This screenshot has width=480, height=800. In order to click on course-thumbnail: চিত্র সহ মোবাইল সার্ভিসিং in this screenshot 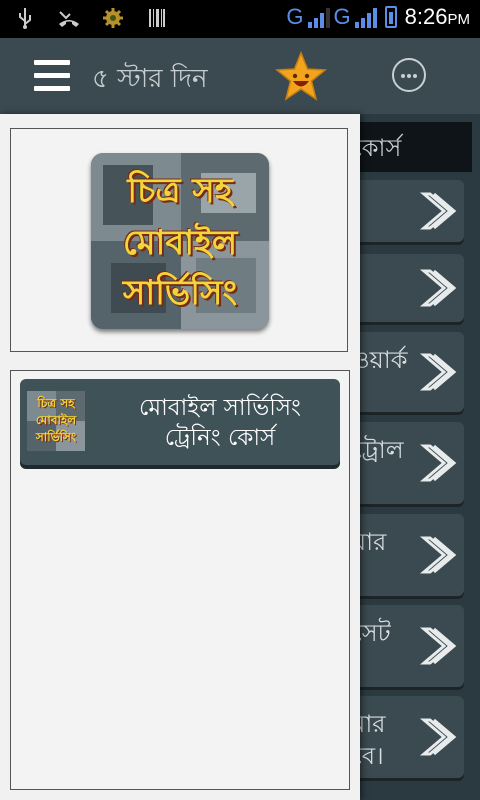, I will do `click(56, 421)`.